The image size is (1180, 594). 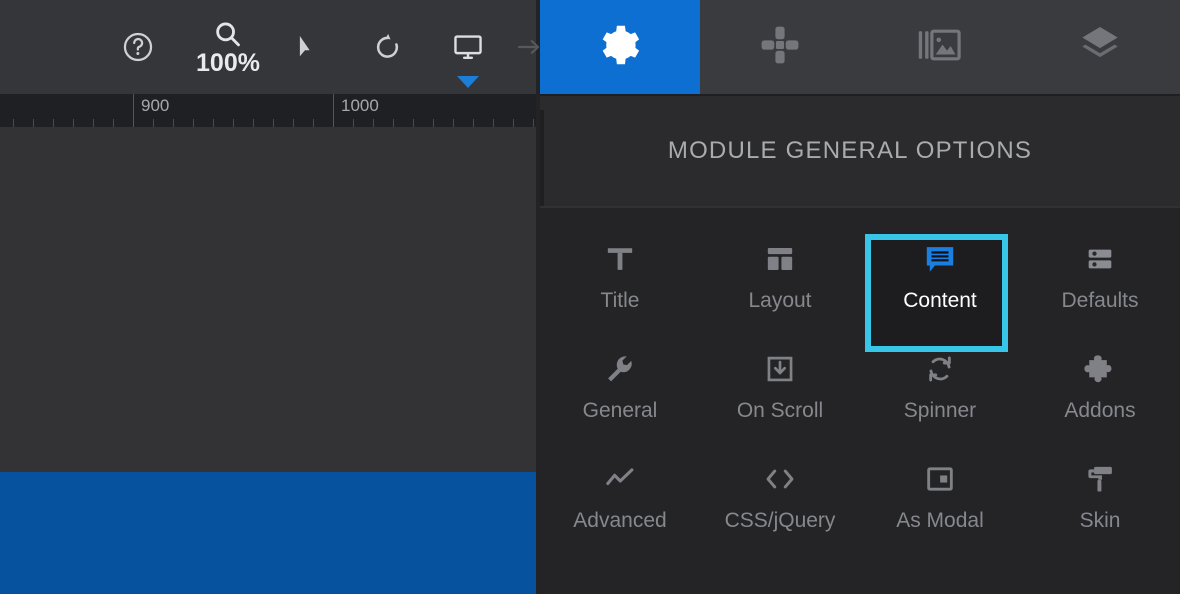 What do you see at coordinates (620, 300) in the screenshot?
I see `option-label: Title` at bounding box center [620, 300].